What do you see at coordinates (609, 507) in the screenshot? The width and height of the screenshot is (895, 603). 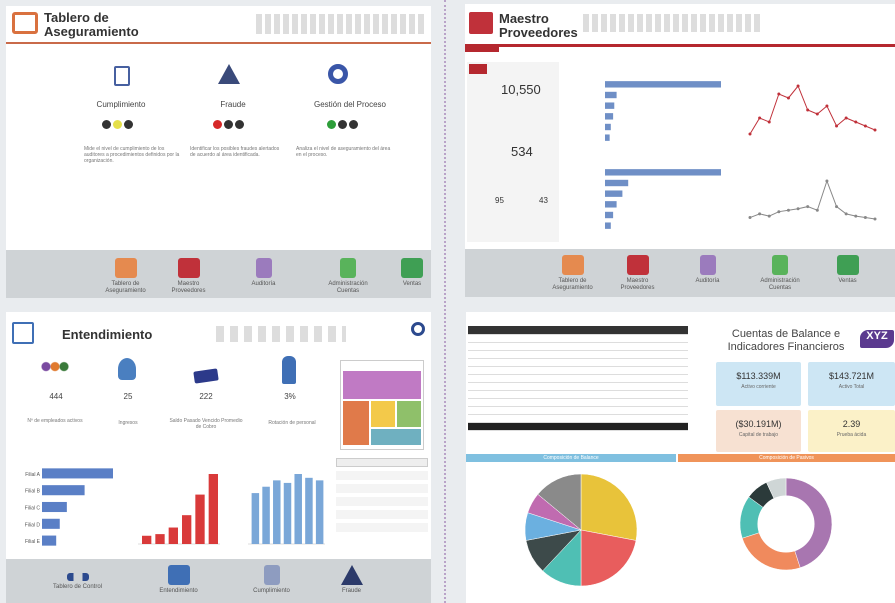 I see `pie-slice` at bounding box center [609, 507].